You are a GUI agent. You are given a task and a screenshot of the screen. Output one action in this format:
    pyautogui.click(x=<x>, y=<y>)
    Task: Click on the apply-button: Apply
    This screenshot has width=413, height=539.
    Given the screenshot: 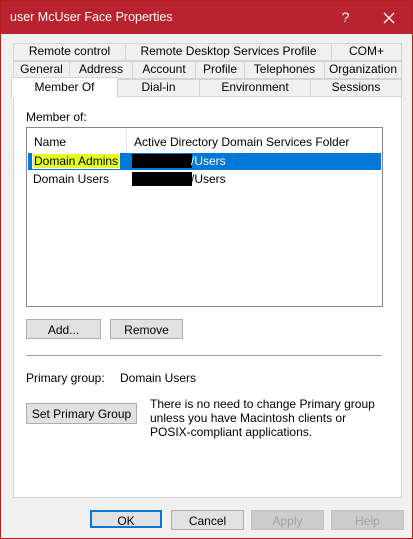 What is the action you would take?
    pyautogui.click(x=287, y=520)
    